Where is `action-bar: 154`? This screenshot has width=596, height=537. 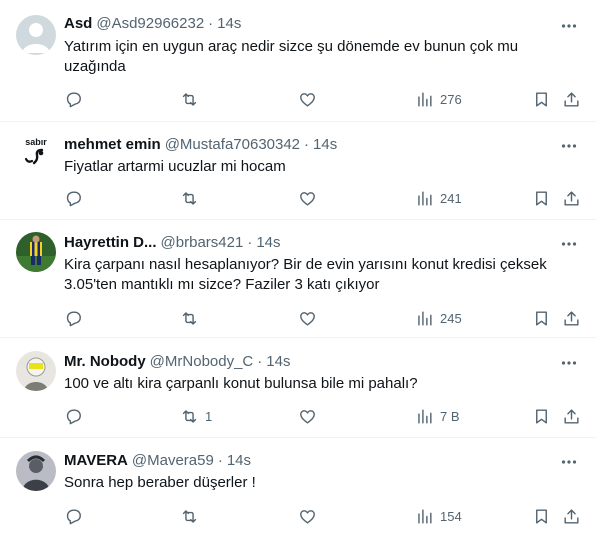 action-bar: 154 is located at coordinates (298, 516).